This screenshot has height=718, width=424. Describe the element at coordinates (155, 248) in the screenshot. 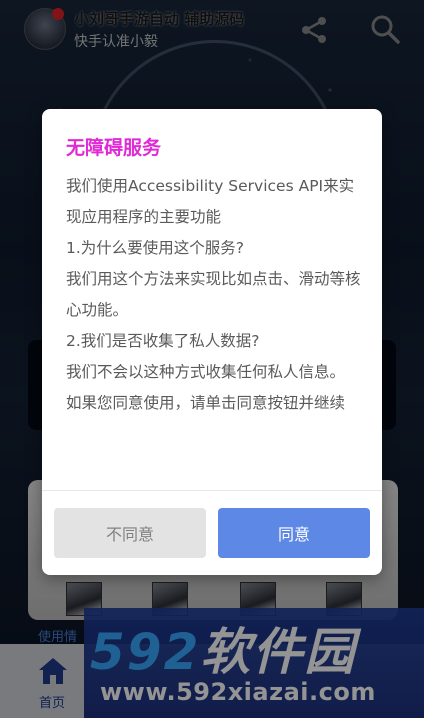

I see `dialog-paragraph: 1.为什么要使用这个服务?` at that location.